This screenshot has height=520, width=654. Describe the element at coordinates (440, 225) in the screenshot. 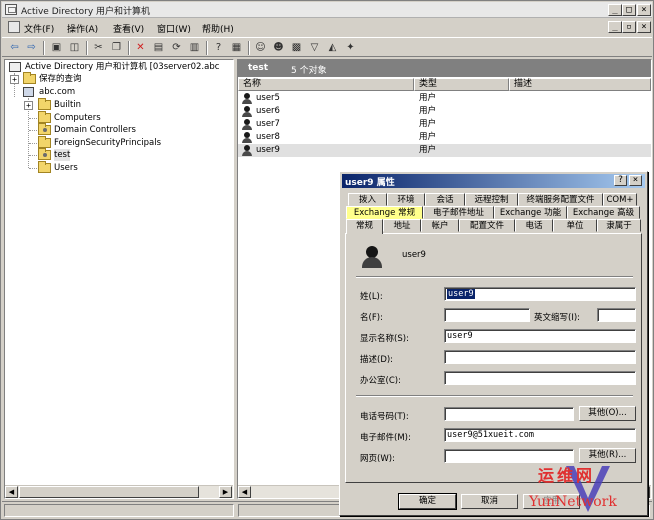

I see `tab-account: 帐户` at that location.